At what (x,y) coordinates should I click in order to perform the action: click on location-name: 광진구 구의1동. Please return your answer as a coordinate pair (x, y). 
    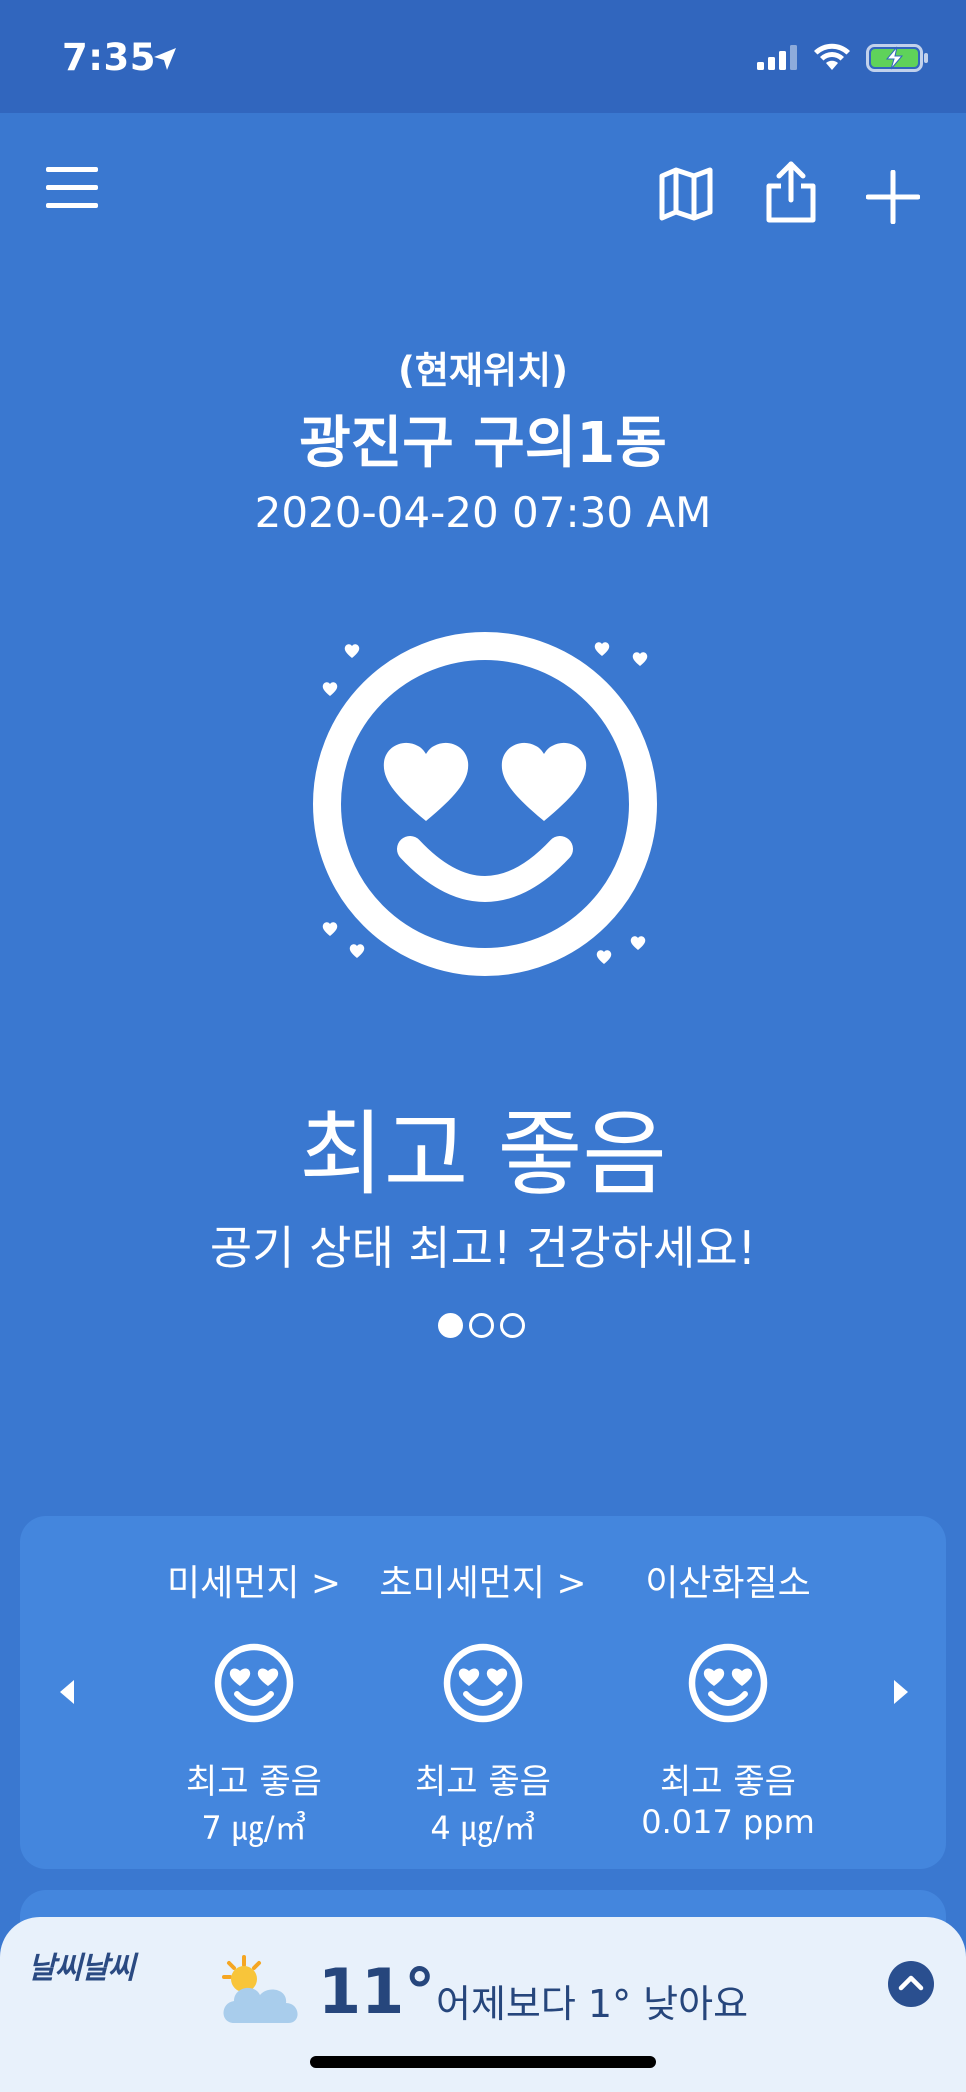
    Looking at the image, I should click on (483, 438).